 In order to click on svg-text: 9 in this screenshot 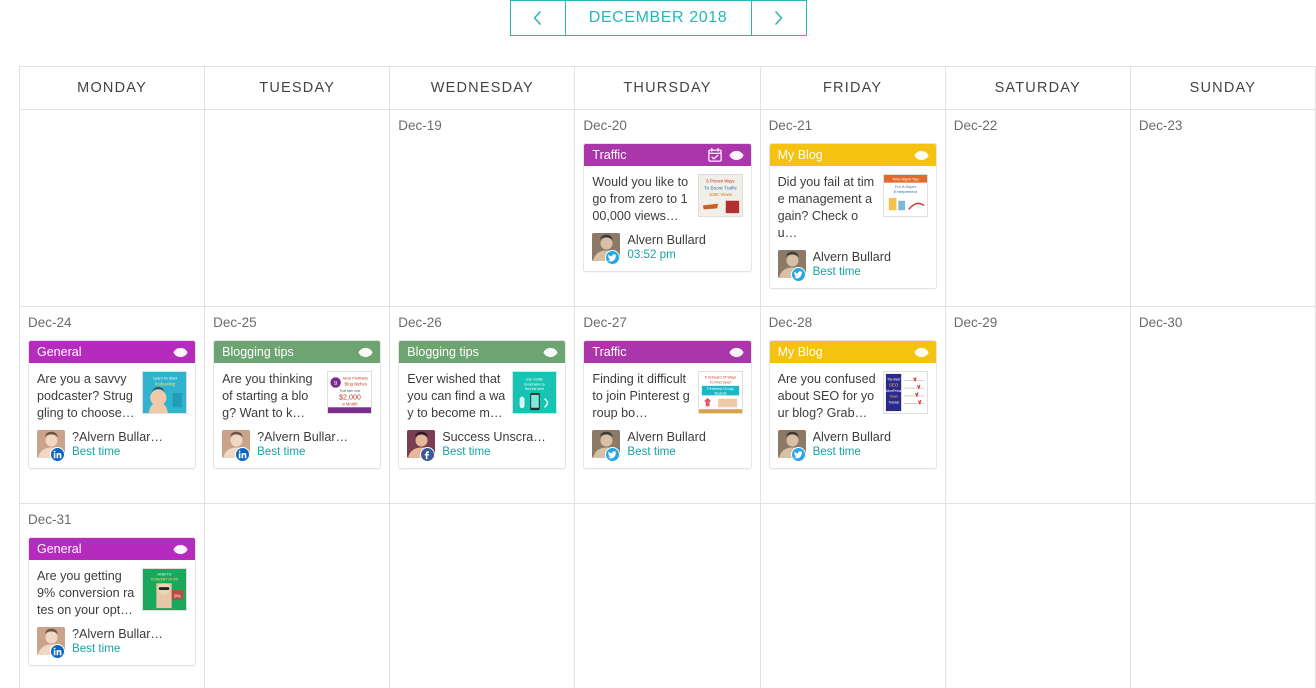, I will do `click(335, 384)`.